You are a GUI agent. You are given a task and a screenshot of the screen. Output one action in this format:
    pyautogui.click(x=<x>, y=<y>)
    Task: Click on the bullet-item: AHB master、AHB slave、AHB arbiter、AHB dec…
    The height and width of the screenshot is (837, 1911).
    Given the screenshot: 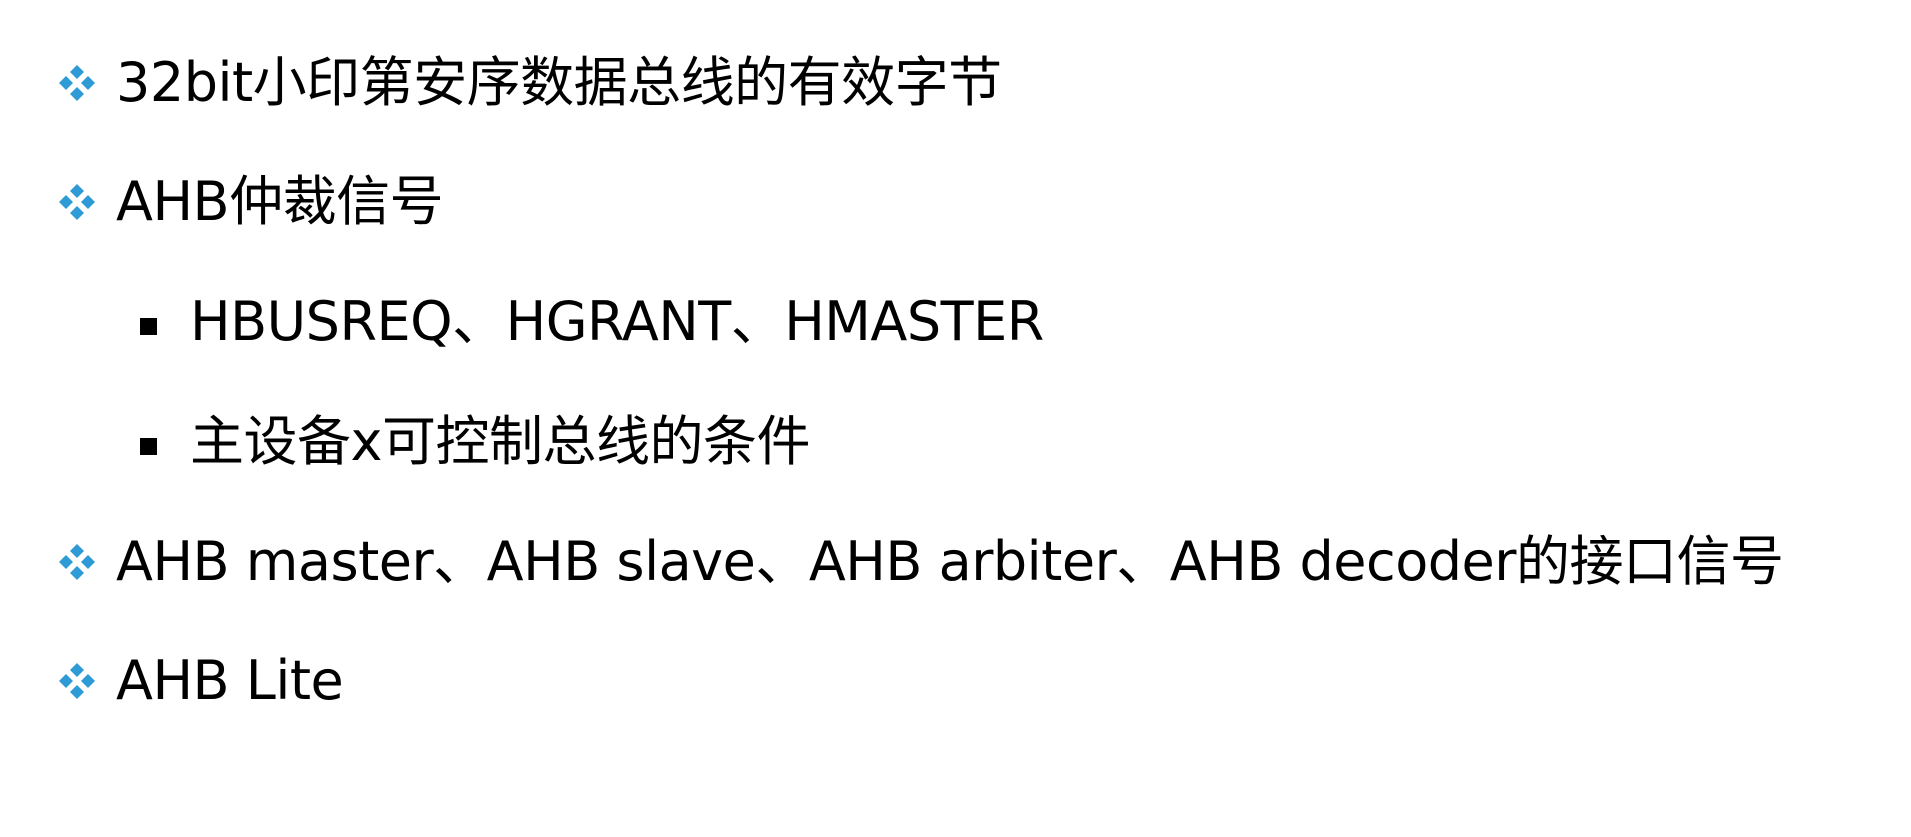 What is the action you would take?
    pyautogui.click(x=920, y=562)
    